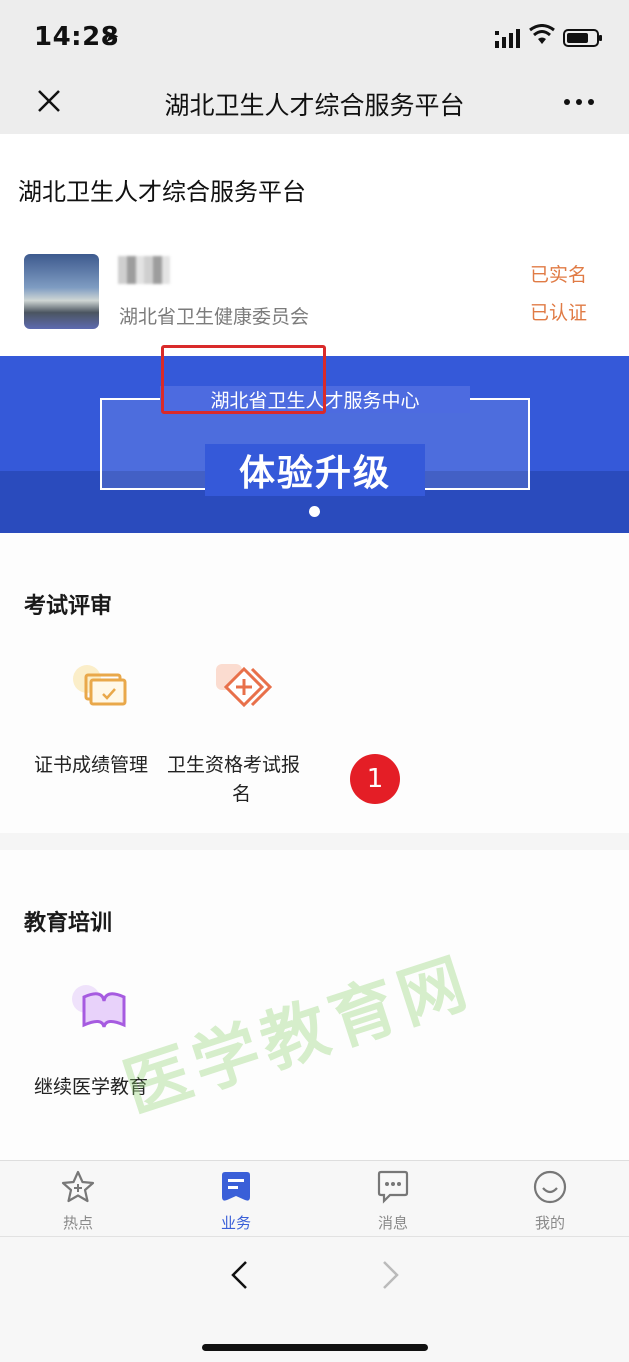 The height and width of the screenshot is (1362, 629). What do you see at coordinates (100, 685) in the screenshot?
I see `certificate-icon` at bounding box center [100, 685].